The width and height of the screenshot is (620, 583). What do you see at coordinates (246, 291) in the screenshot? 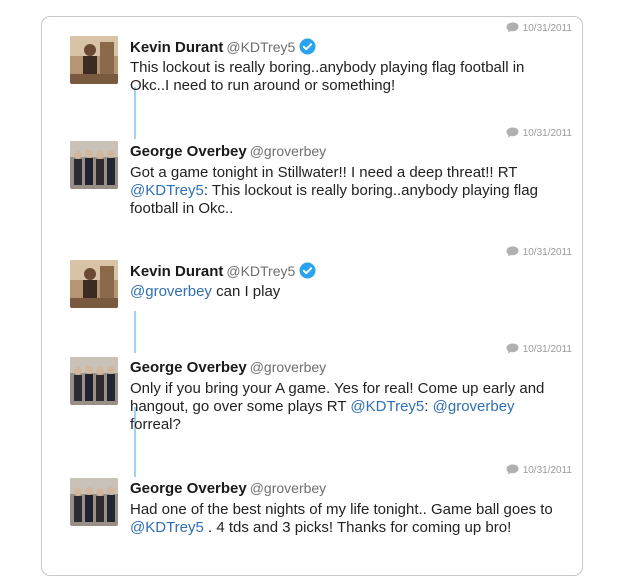
I see `tweet-text-segment: can I play` at bounding box center [246, 291].